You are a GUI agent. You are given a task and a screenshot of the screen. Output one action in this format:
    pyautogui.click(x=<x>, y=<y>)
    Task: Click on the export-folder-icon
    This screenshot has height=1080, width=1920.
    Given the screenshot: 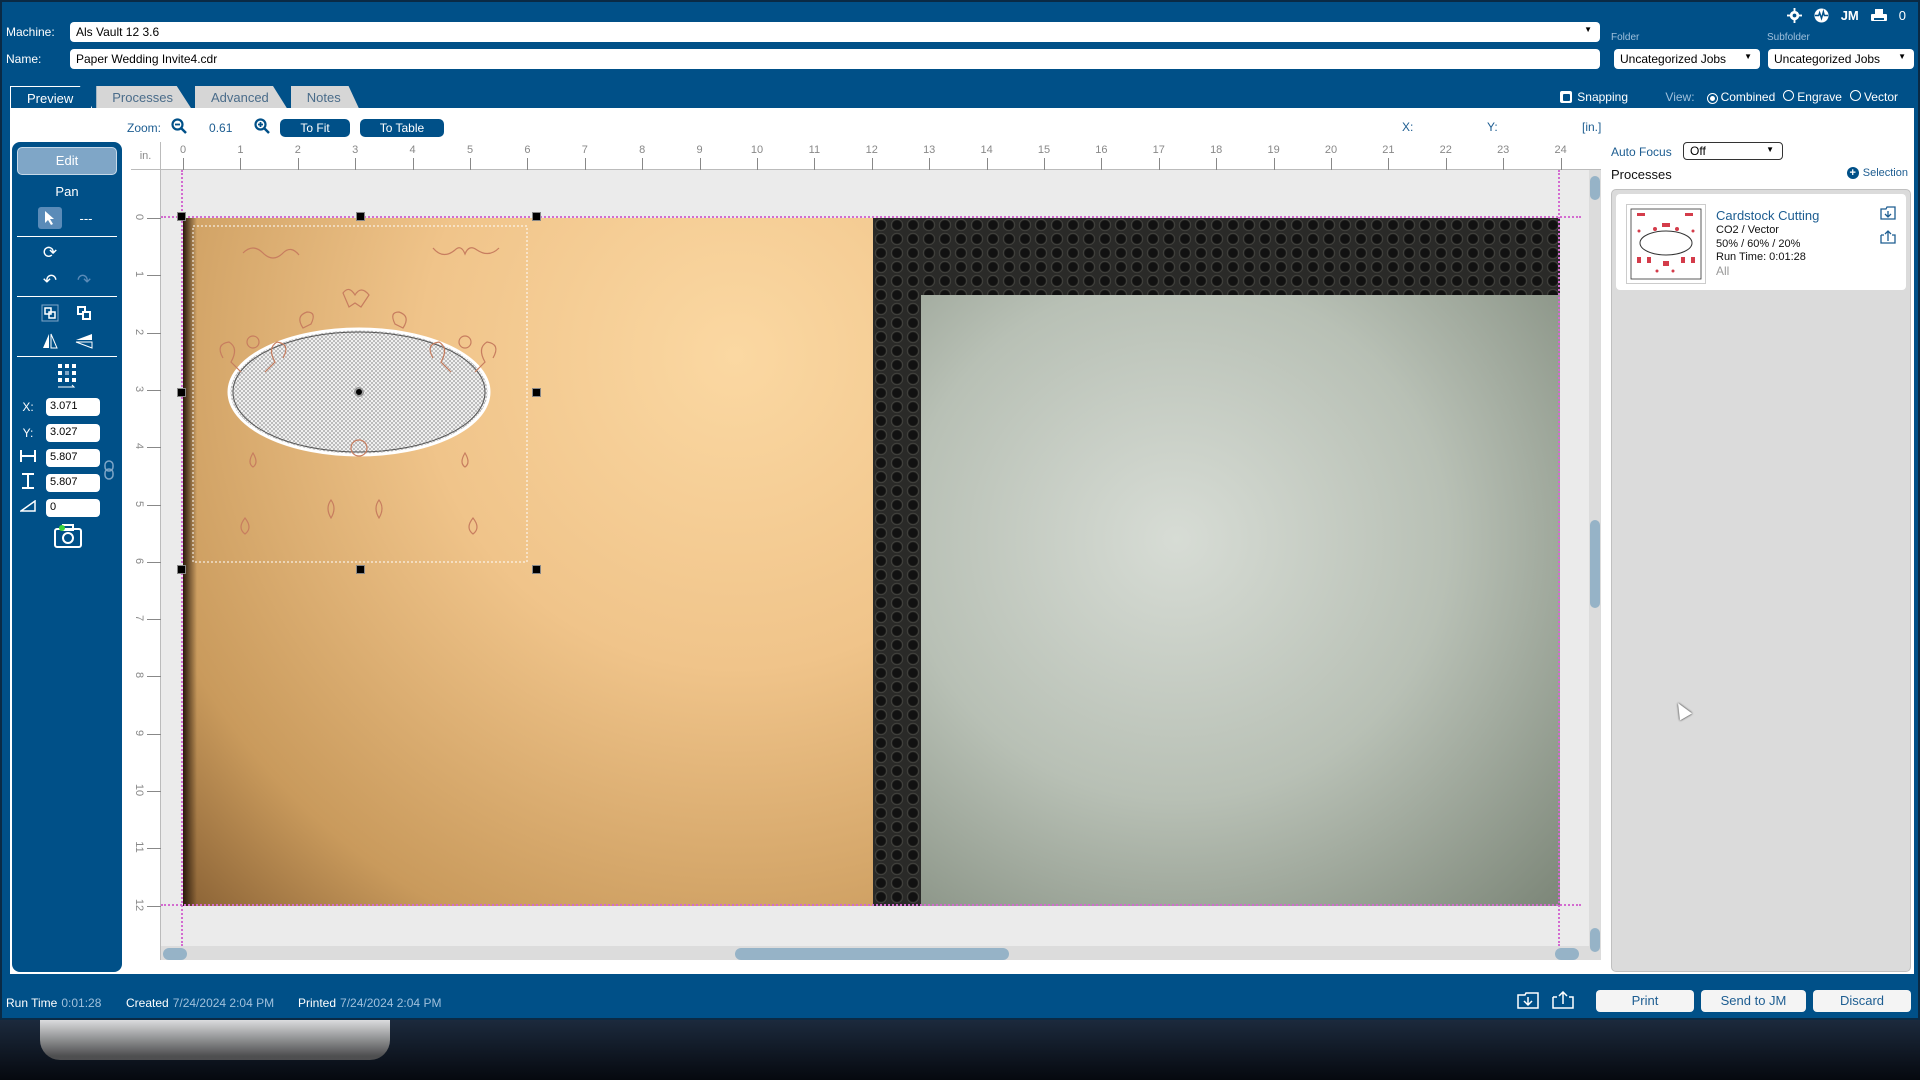 What is the action you would take?
    pyautogui.click(x=1888, y=238)
    